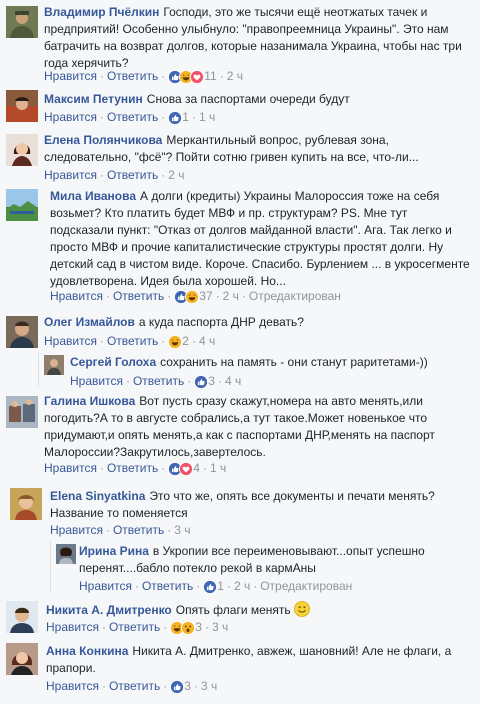 The height and width of the screenshot is (704, 480). What do you see at coordinates (185, 341) in the screenshot?
I see `reaction-count: 2` at bounding box center [185, 341].